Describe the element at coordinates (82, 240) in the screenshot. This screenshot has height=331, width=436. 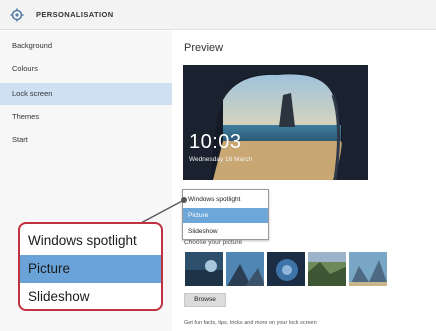
I see `callout-option-windows-spotlight: Windows spotlight` at that location.